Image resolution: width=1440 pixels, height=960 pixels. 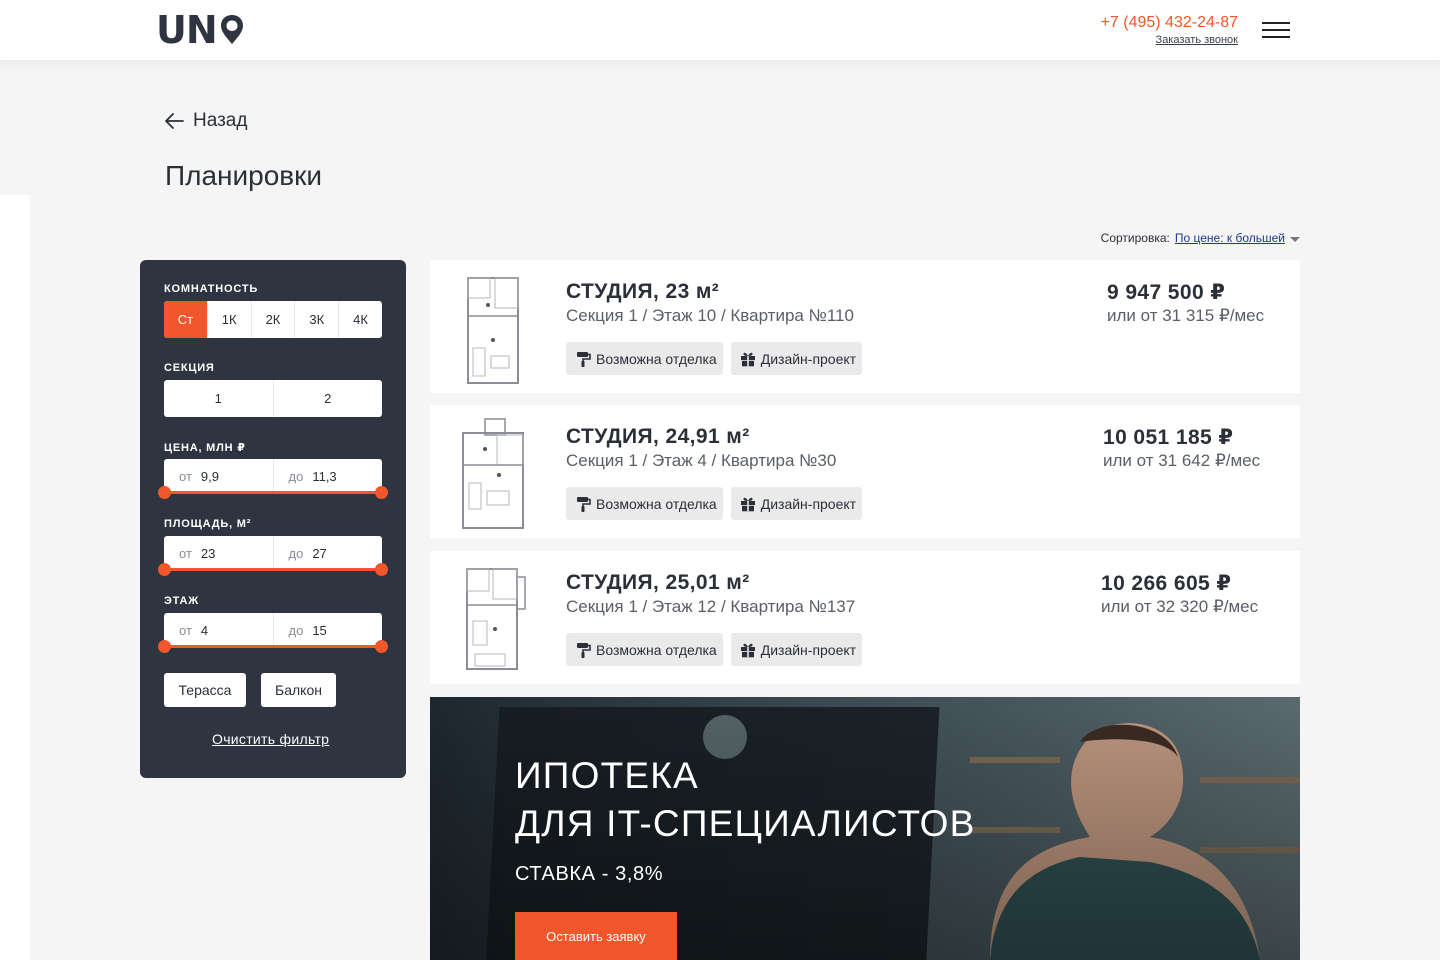 I want to click on section-option-1: 1, so click(x=219, y=398).